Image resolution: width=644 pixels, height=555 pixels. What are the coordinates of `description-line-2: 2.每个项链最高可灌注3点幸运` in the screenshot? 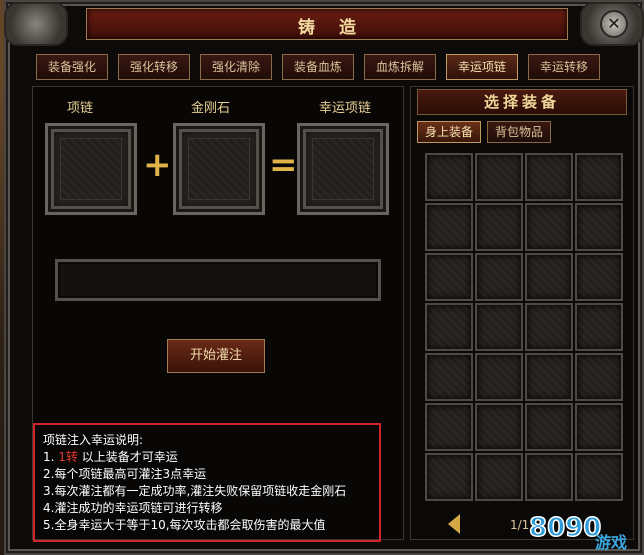 It's located at (125, 474).